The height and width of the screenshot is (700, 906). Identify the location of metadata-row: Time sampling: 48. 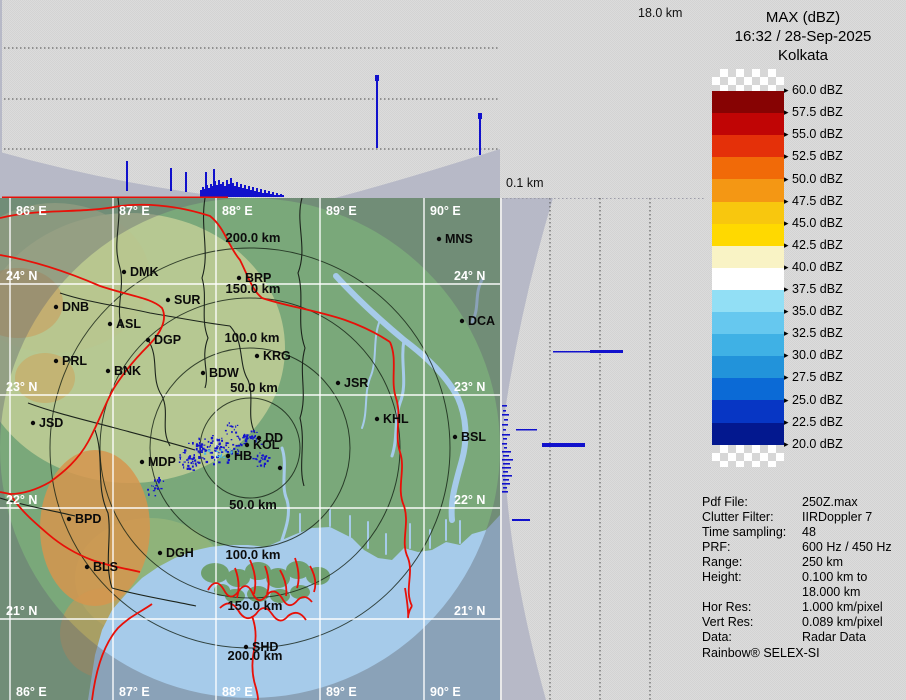
(759, 532).